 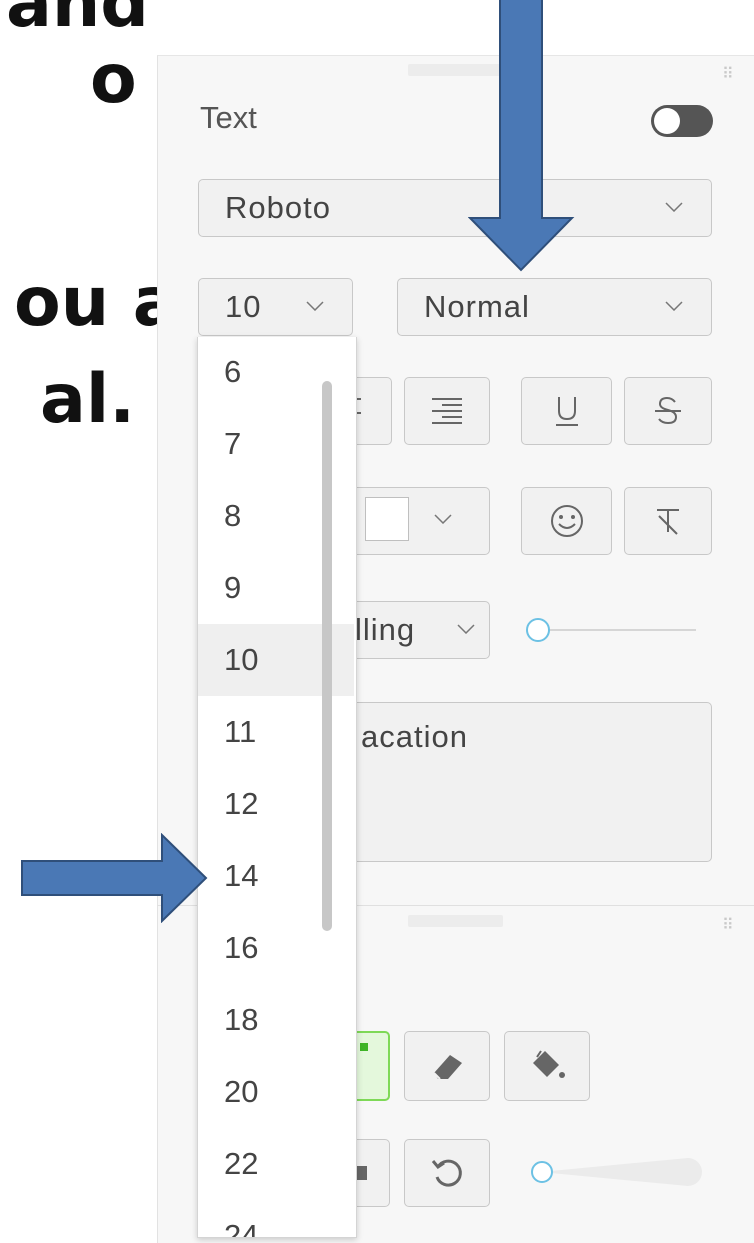 I want to click on clear-format-icon, so click(x=668, y=522).